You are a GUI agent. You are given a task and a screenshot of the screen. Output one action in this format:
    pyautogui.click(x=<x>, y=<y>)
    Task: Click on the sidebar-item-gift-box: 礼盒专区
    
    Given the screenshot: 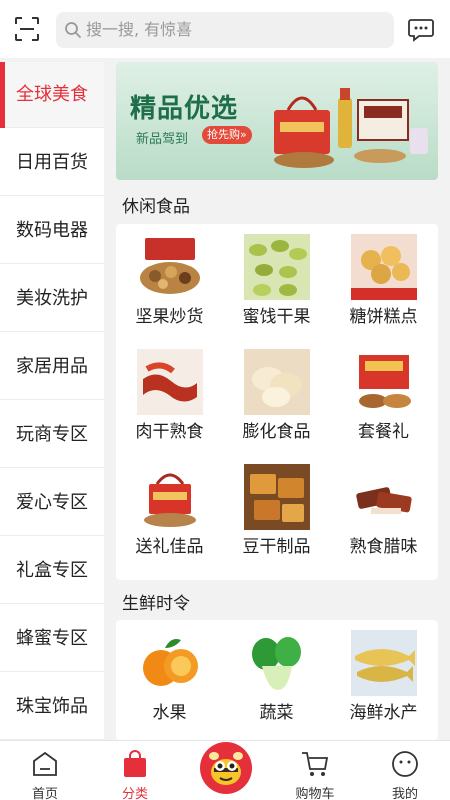 What is the action you would take?
    pyautogui.click(x=52, y=571)
    